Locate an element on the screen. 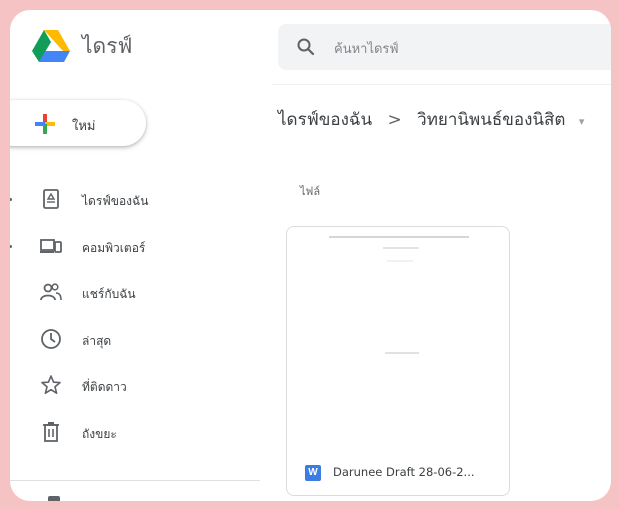  google-drive-logo-icon is located at coordinates (51, 46).